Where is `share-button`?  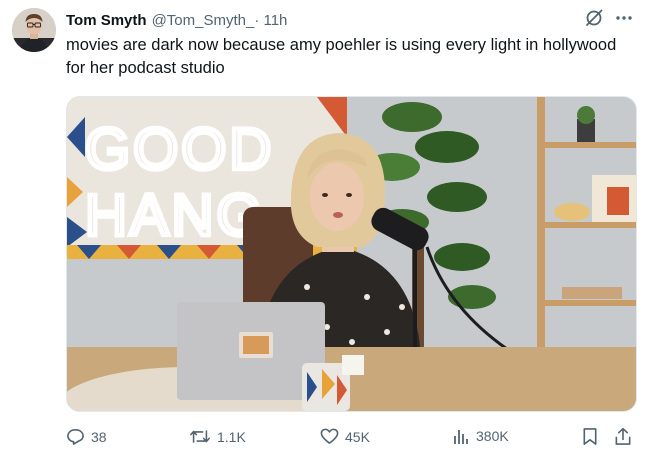 share-button is located at coordinates (623, 436).